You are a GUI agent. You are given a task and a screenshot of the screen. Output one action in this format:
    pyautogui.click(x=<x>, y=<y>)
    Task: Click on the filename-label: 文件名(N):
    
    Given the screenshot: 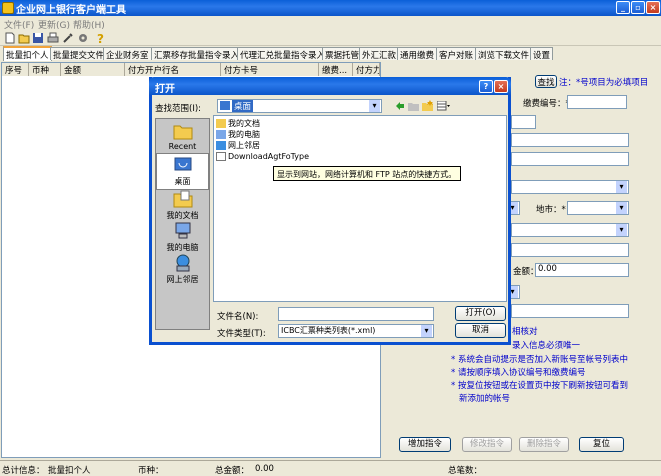 What is the action you would take?
    pyautogui.click(x=238, y=317)
    